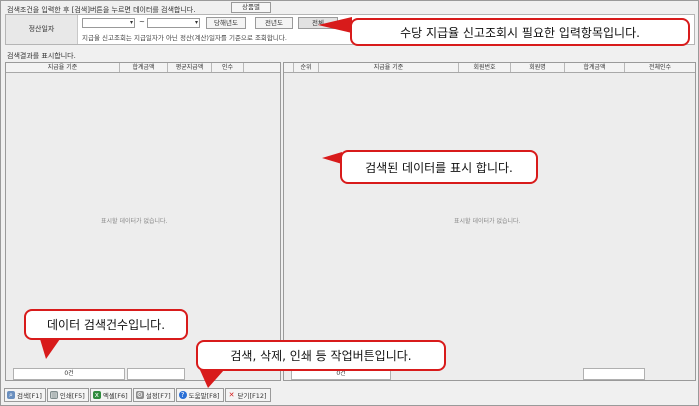 The width and height of the screenshot is (699, 406). I want to click on date-range-tilde: ~, so click(142, 22).